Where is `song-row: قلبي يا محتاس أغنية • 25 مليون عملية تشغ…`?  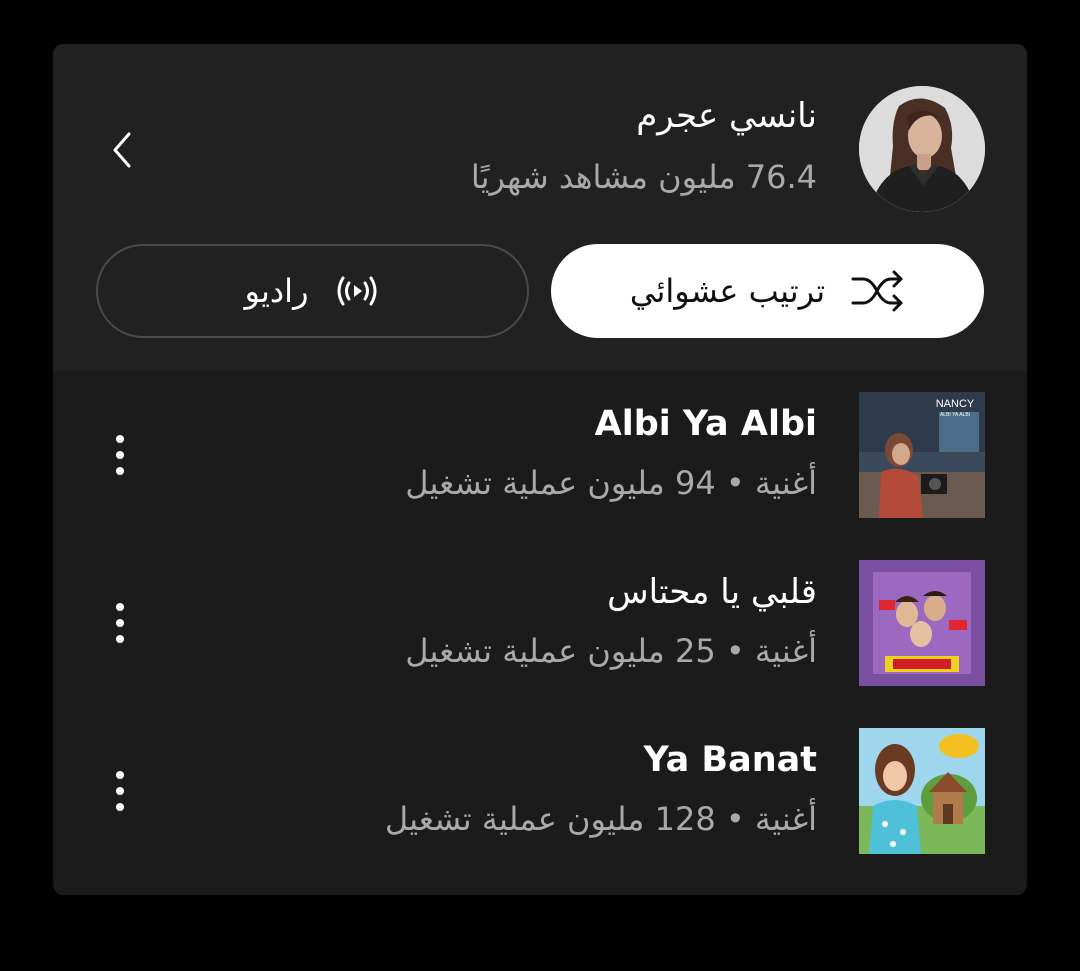 song-row: قلبي يا محتاس أغنية • 25 مليون عملية تشغ… is located at coordinates (540, 624).